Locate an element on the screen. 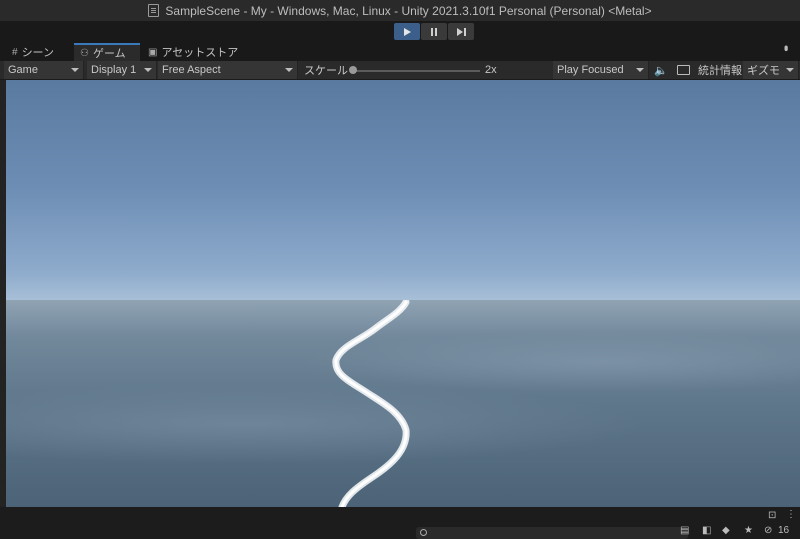 Image resolution: width=800 pixels, height=539 pixels. scale-value: 2x is located at coordinates (491, 70).